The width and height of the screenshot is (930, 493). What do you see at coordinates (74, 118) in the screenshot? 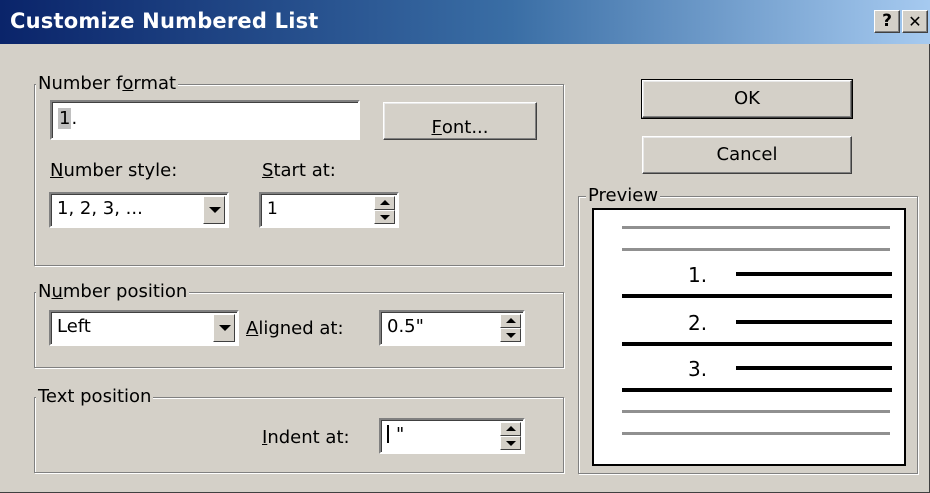
I see `number-format-rest-text: .` at bounding box center [74, 118].